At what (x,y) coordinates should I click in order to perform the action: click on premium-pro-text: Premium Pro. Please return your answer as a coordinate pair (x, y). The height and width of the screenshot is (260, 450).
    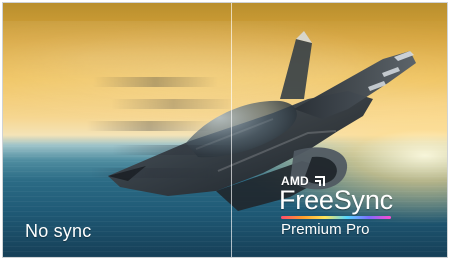
    Looking at the image, I should click on (325, 229).